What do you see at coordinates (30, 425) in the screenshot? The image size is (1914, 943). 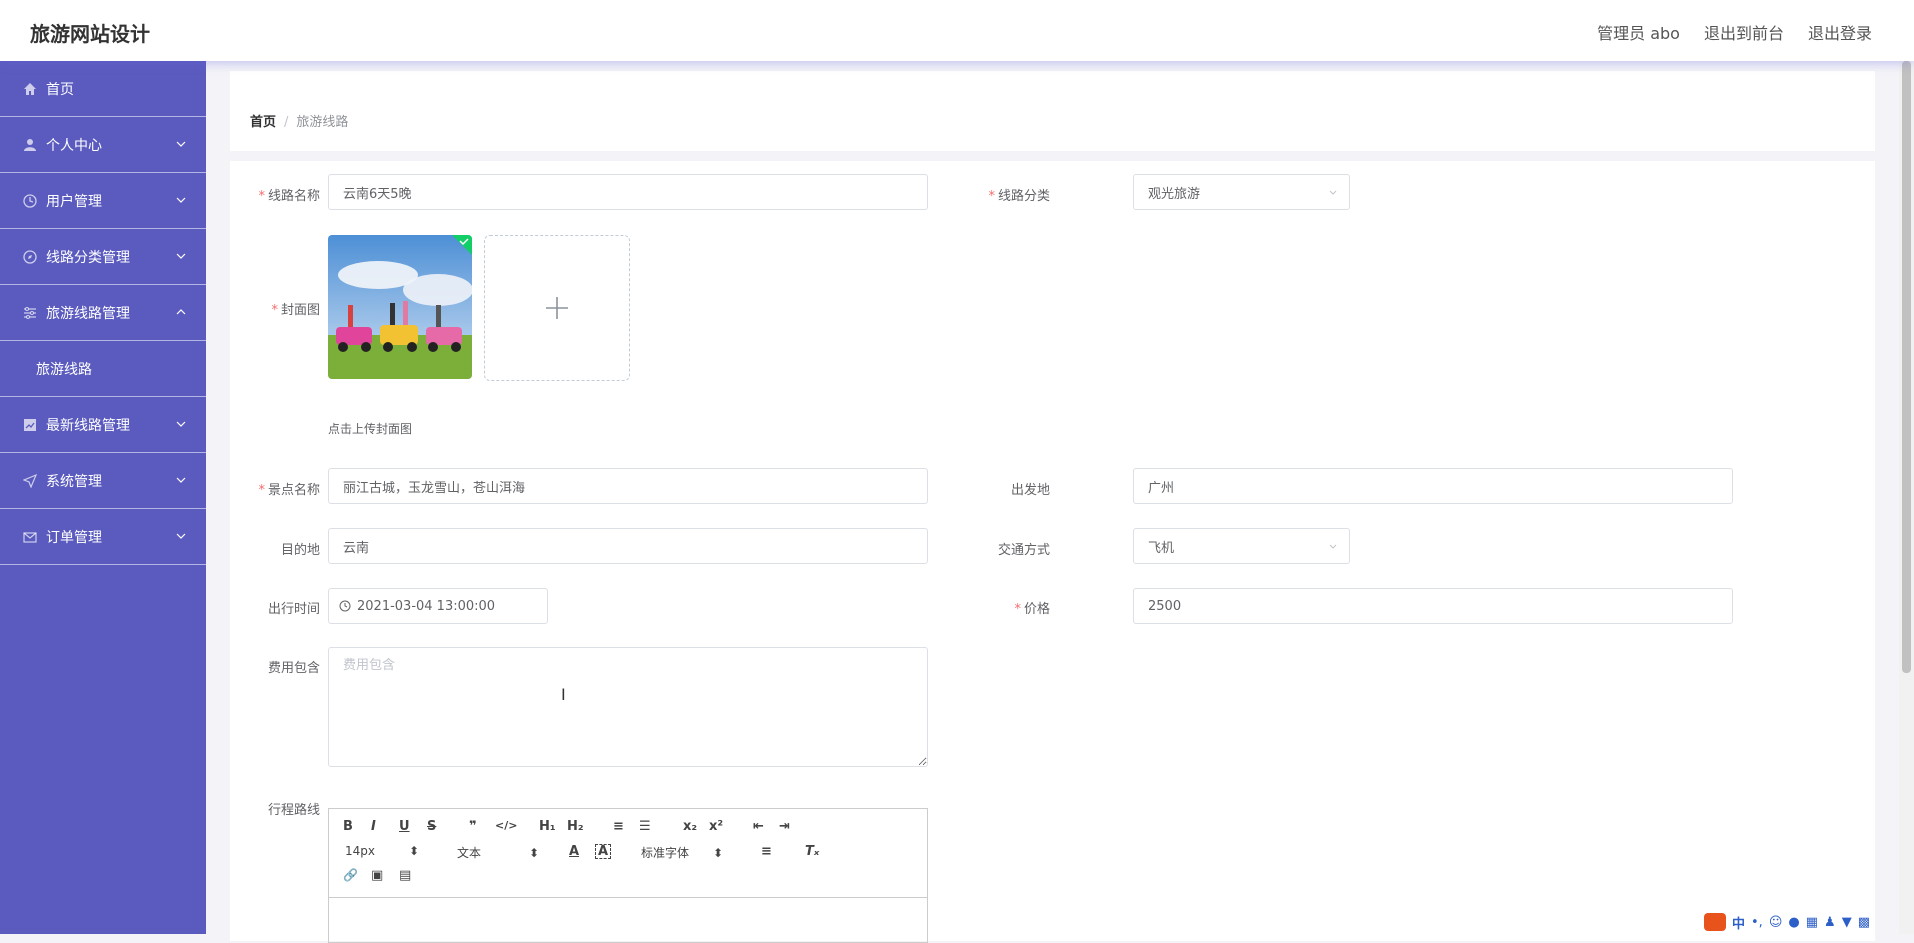 I see `chart-icon` at bounding box center [30, 425].